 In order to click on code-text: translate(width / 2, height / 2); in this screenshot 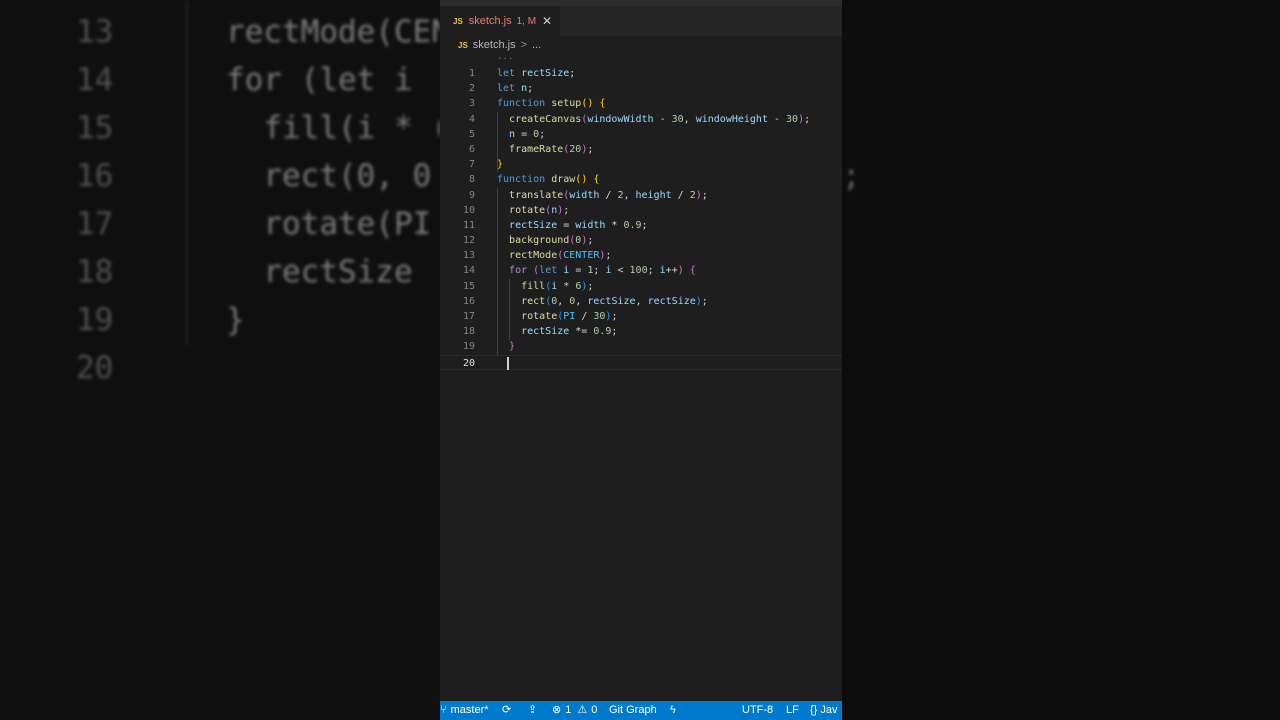, I will do `click(602, 195)`.